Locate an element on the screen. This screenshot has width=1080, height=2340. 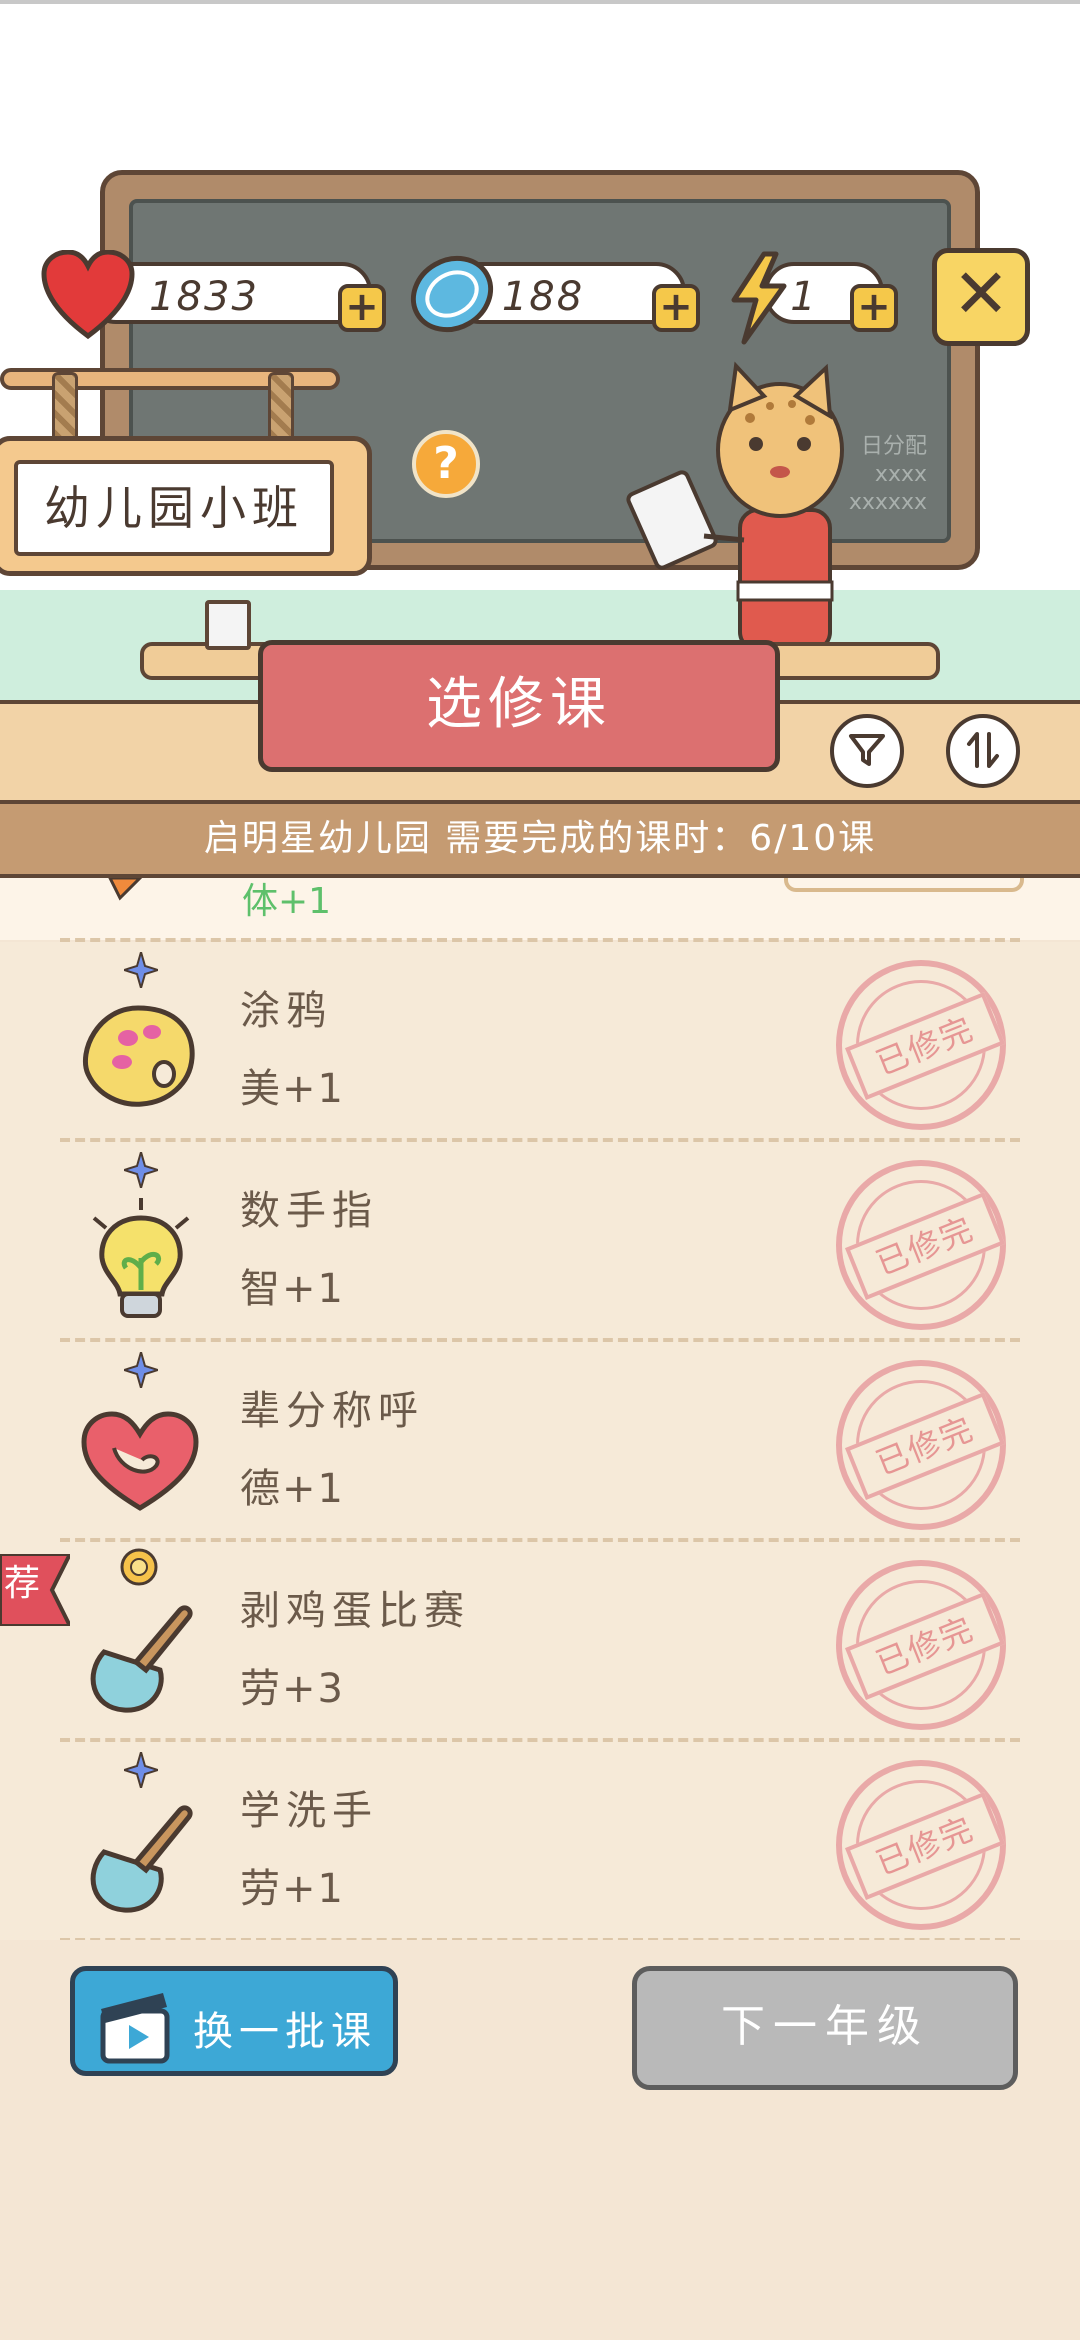
class-name-label: 幼儿园小班 is located at coordinates (174, 508).